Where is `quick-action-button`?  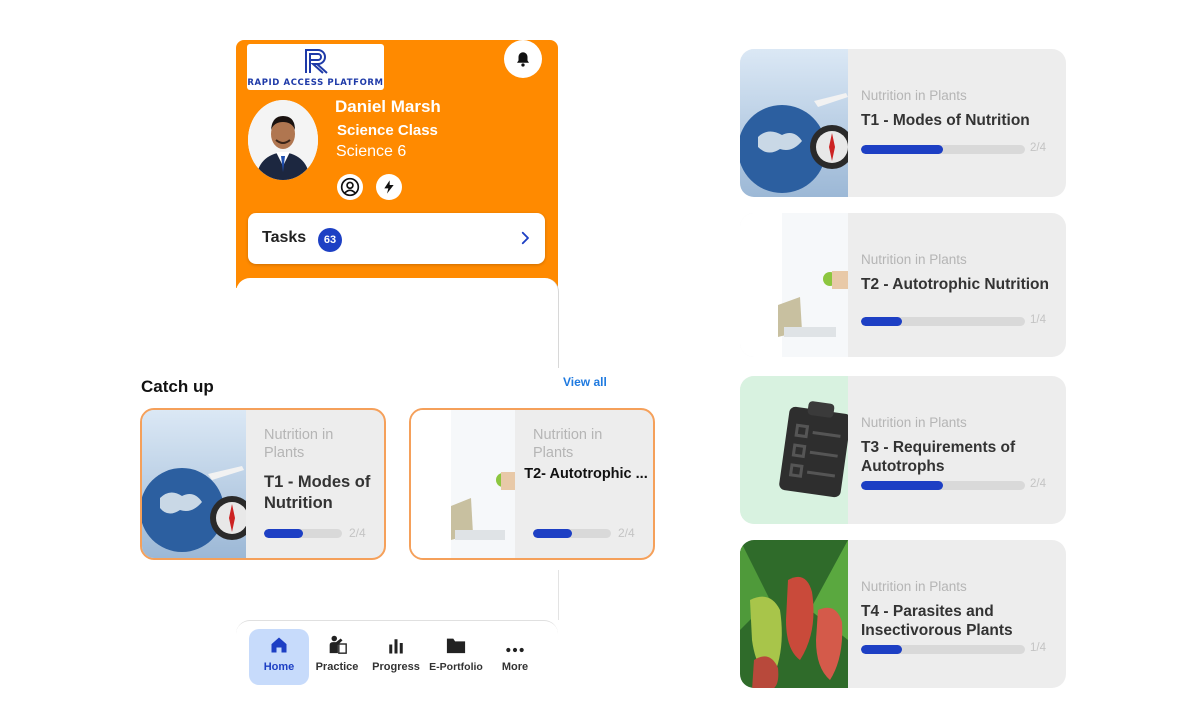
quick-action-button is located at coordinates (389, 187).